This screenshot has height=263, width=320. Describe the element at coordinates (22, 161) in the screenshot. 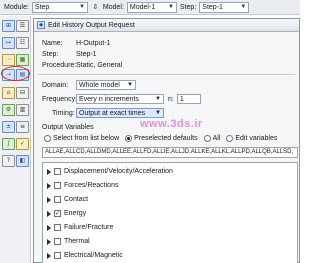

I see `view-icon: ◧` at that location.